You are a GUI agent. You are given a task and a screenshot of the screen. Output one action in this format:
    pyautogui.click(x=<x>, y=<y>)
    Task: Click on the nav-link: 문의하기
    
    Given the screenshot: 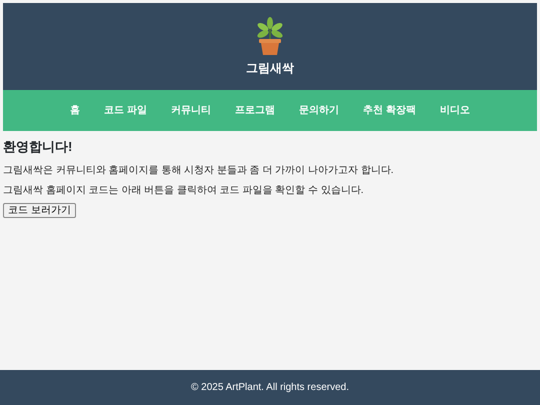 What is the action you would take?
    pyautogui.click(x=319, y=110)
    